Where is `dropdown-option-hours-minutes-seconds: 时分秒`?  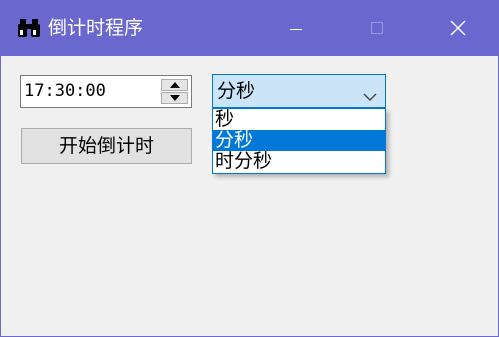 dropdown-option-hours-minutes-seconds: 时分秒 is located at coordinates (299, 161).